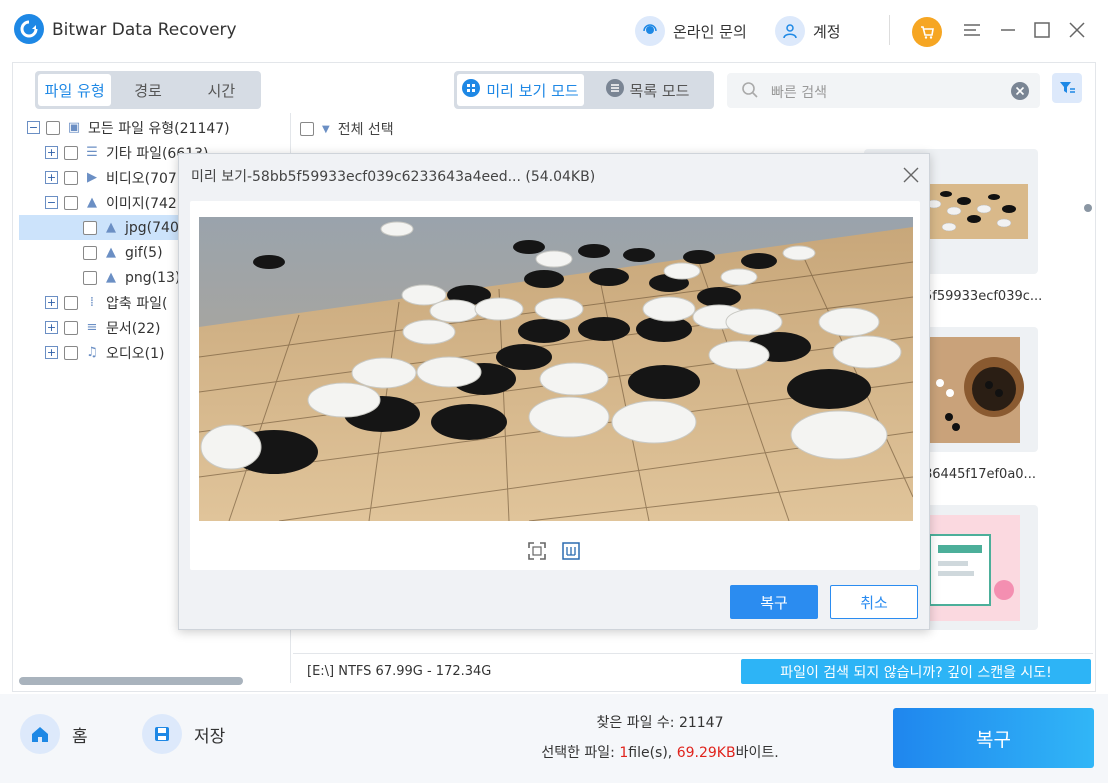  What do you see at coordinates (1020, 93) in the screenshot?
I see `clear-search-icon` at bounding box center [1020, 93].